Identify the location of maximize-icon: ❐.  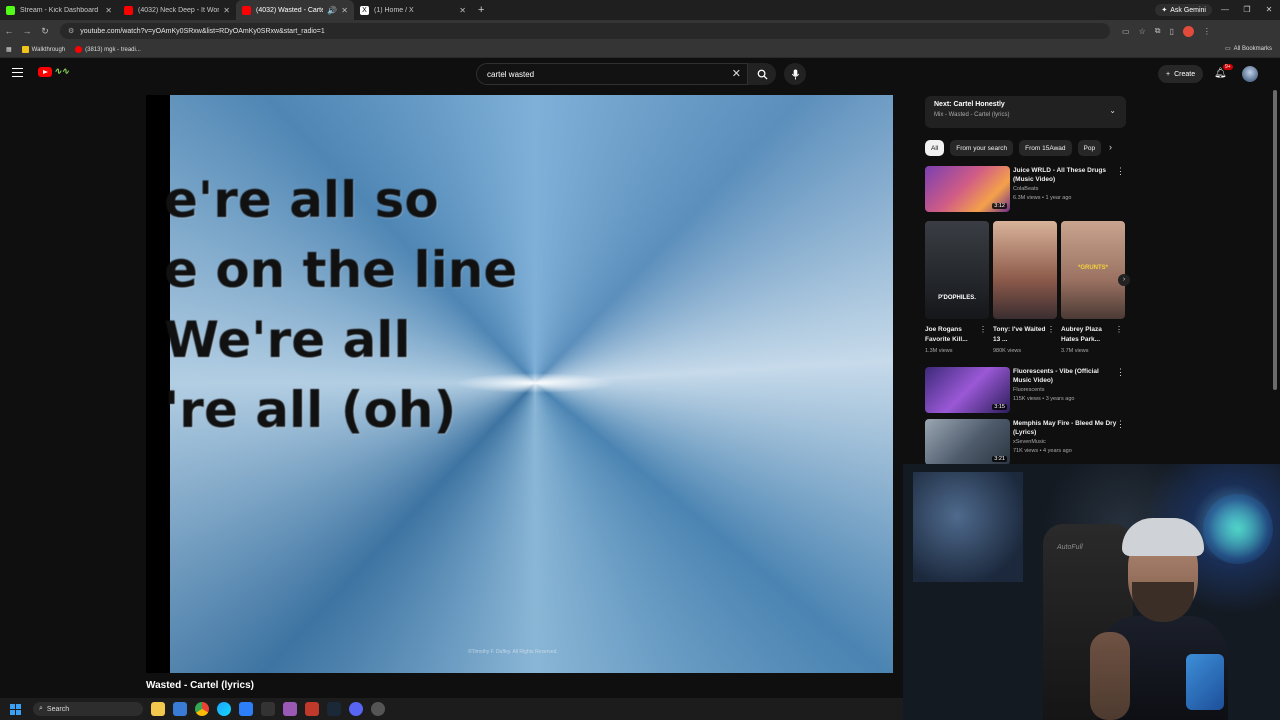
(1247, 10).